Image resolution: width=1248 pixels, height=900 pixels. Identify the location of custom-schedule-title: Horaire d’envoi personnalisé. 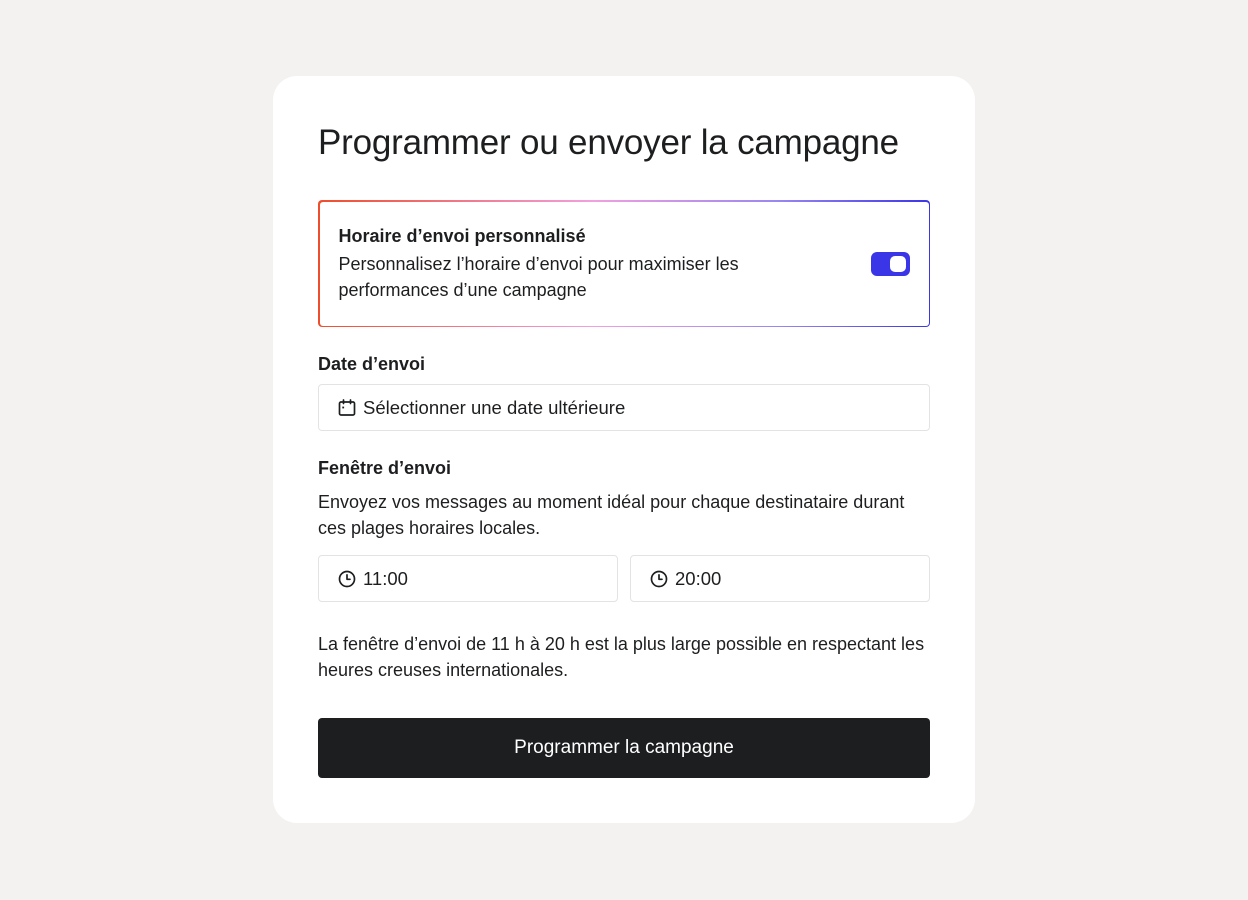
(462, 235).